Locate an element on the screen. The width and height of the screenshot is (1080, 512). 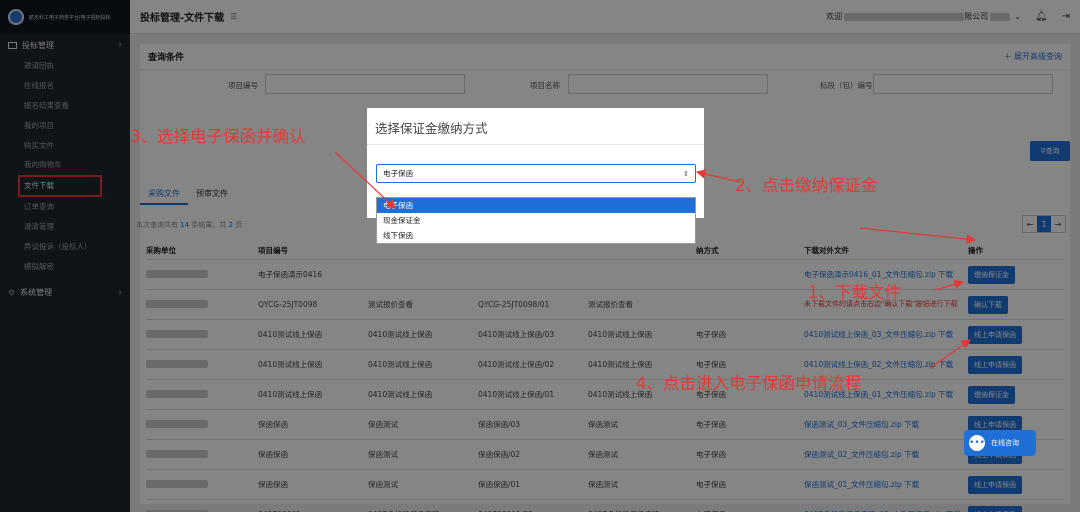
annotation-step1: 1、下载文件 is located at coordinates (854, 292).